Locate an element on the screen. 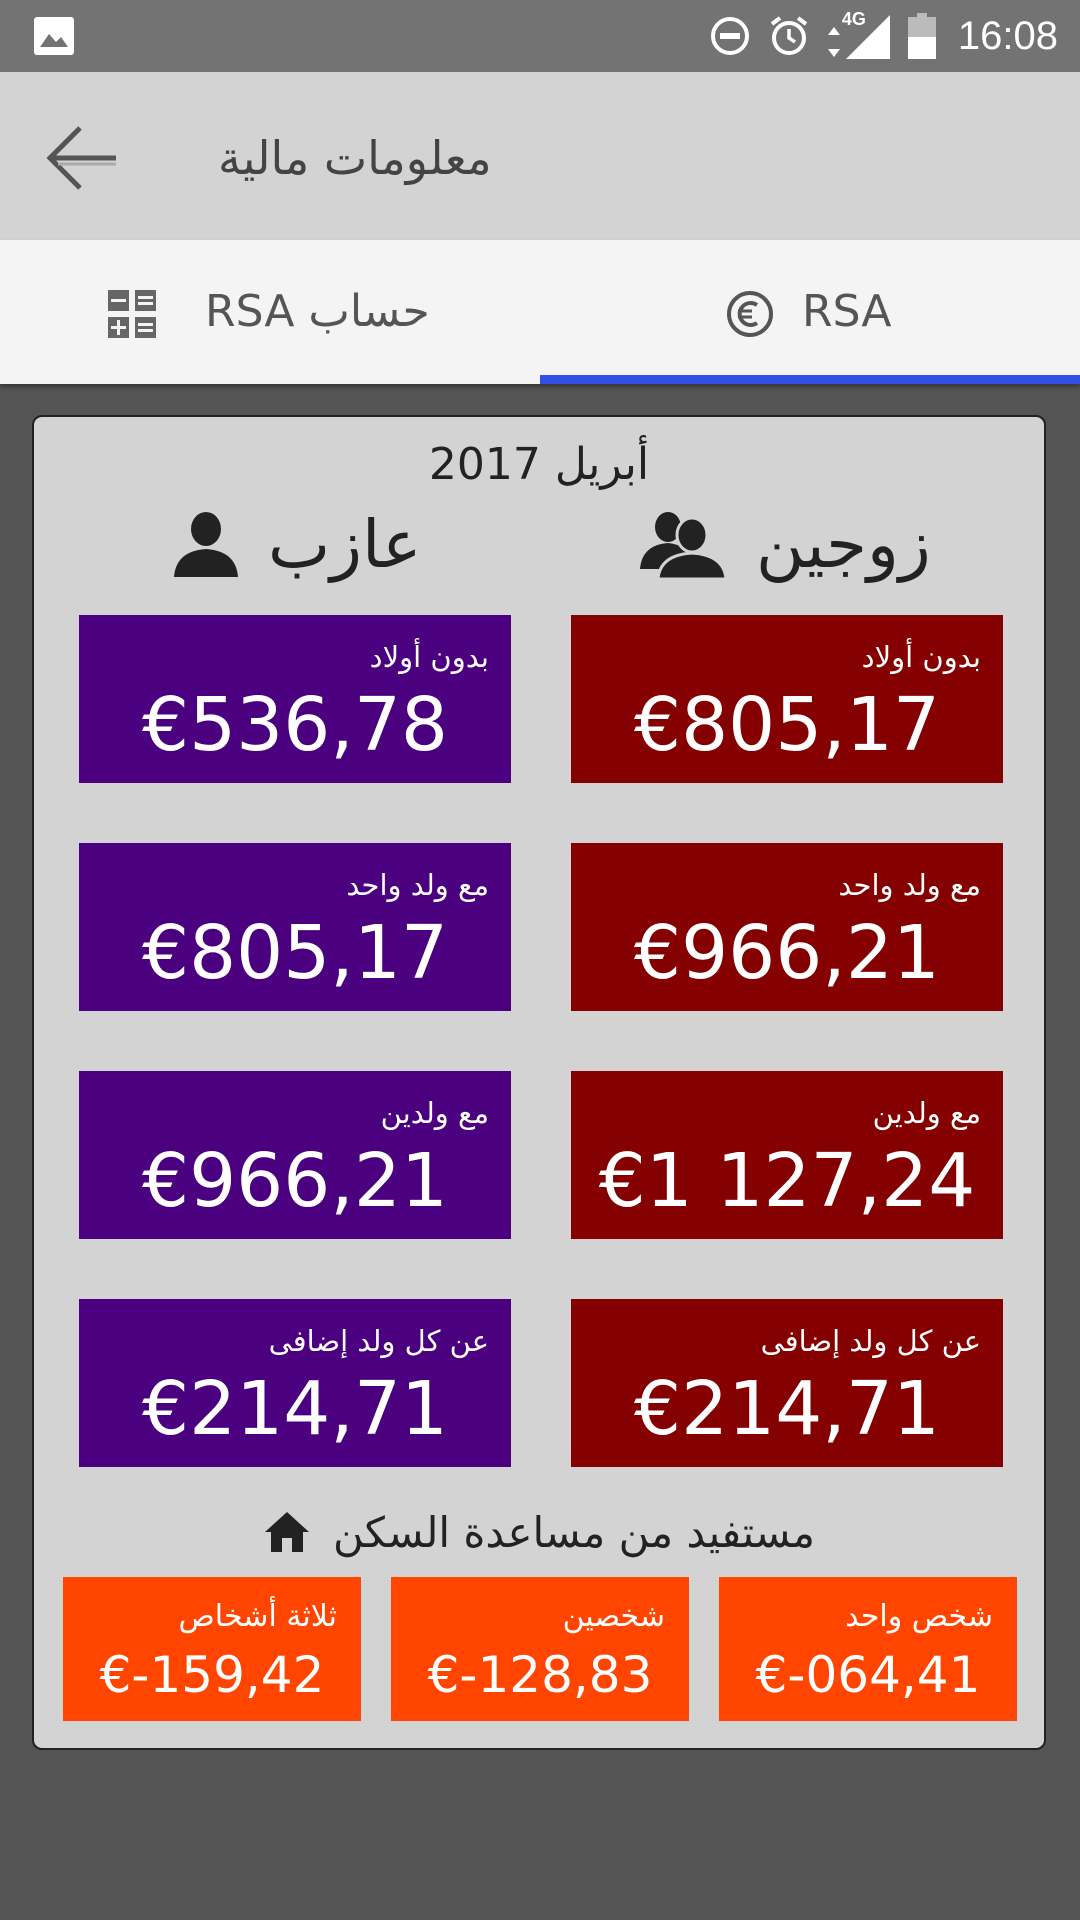  single-one-child-box: مع ولد واحد €805,17 is located at coordinates (295, 927).